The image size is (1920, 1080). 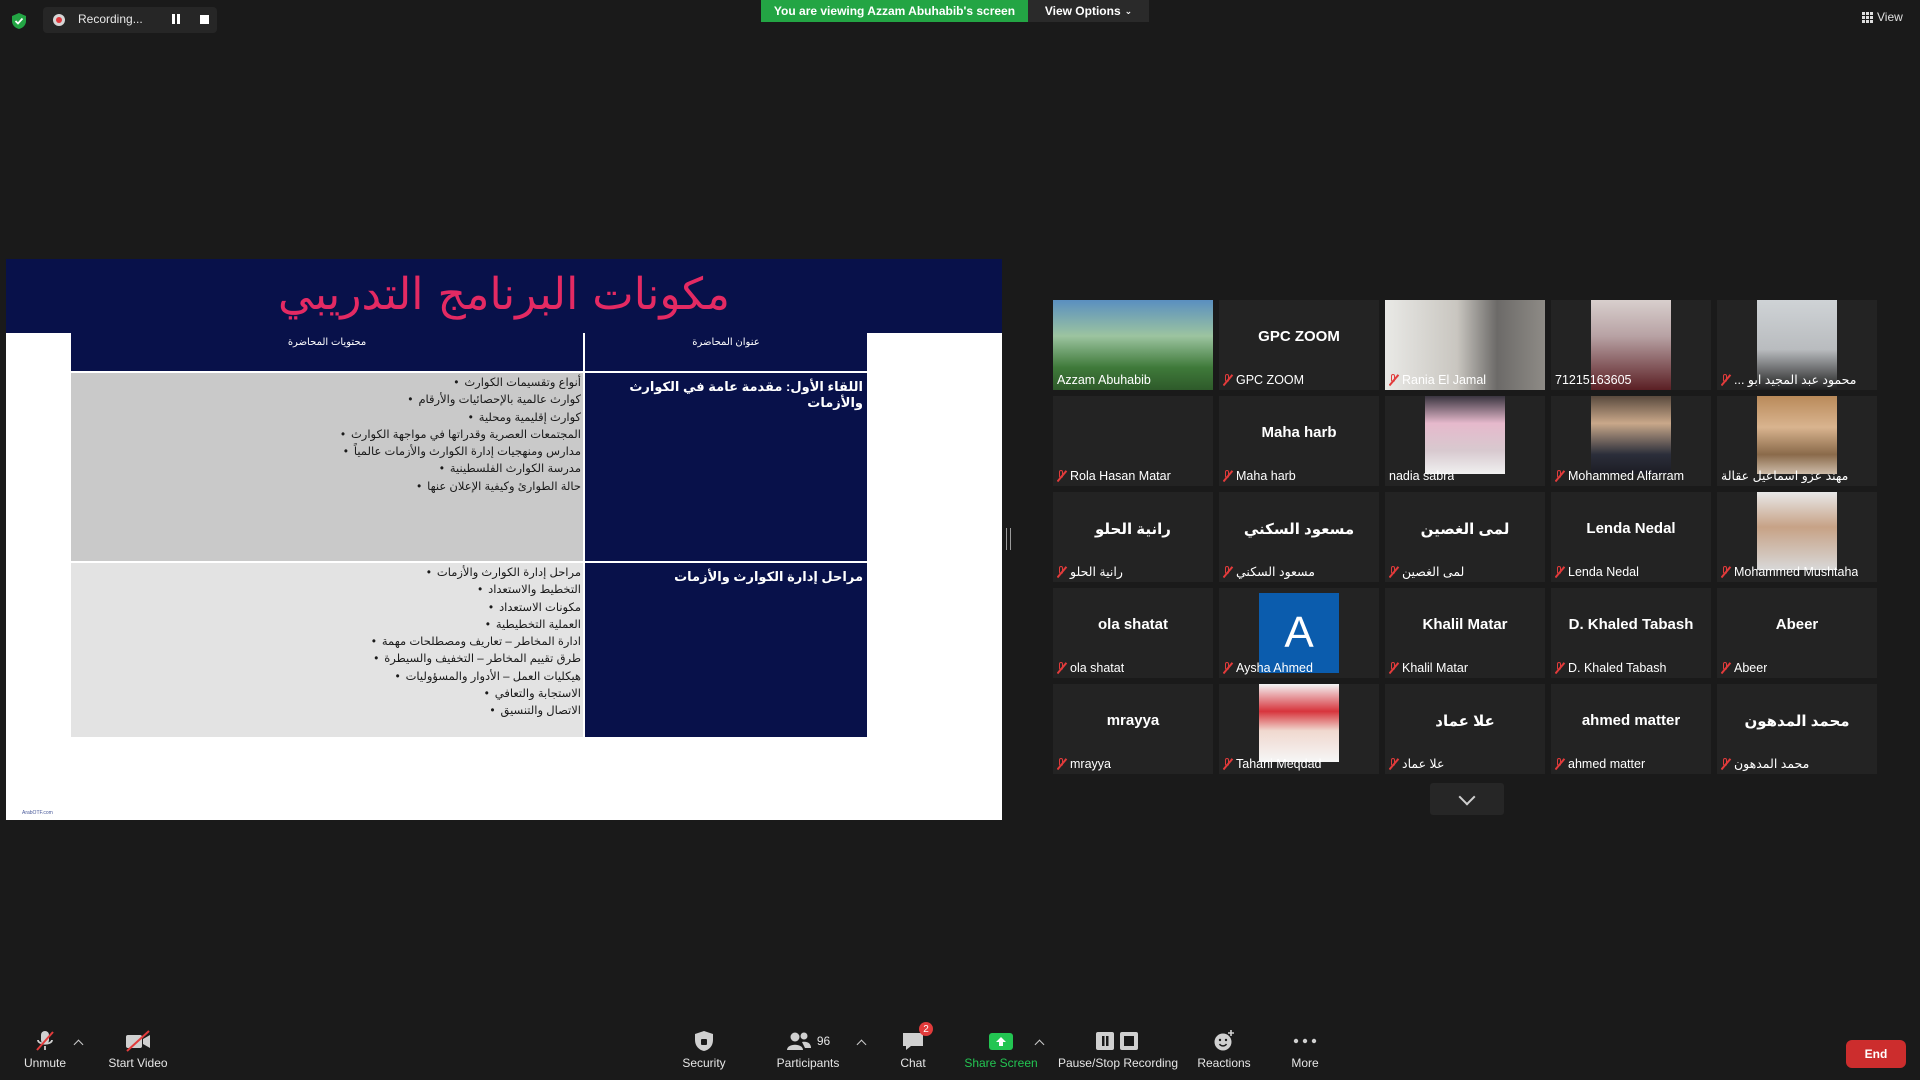 What do you see at coordinates (1001, 1041) in the screenshot?
I see `share-screen-icon` at bounding box center [1001, 1041].